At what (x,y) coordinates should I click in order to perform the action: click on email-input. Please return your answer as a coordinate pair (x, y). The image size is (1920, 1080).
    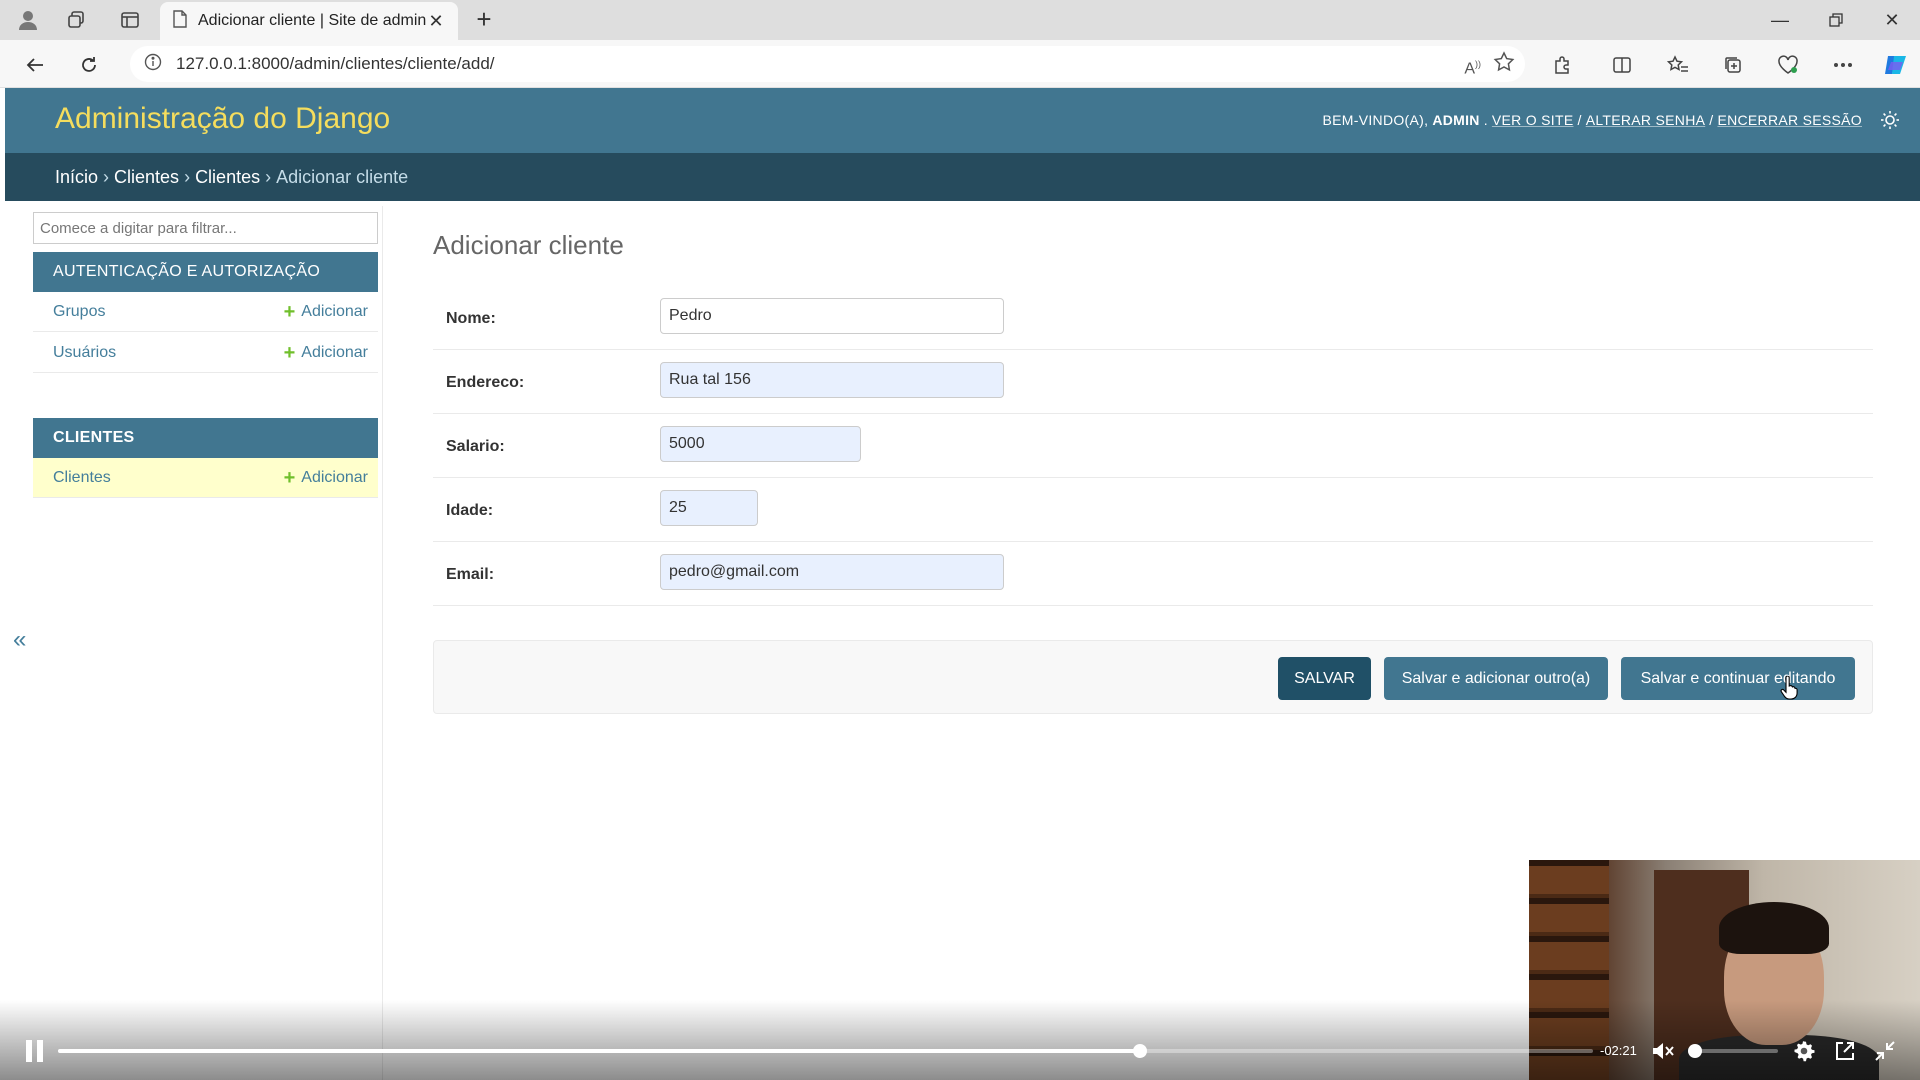
    Looking at the image, I should click on (832, 572).